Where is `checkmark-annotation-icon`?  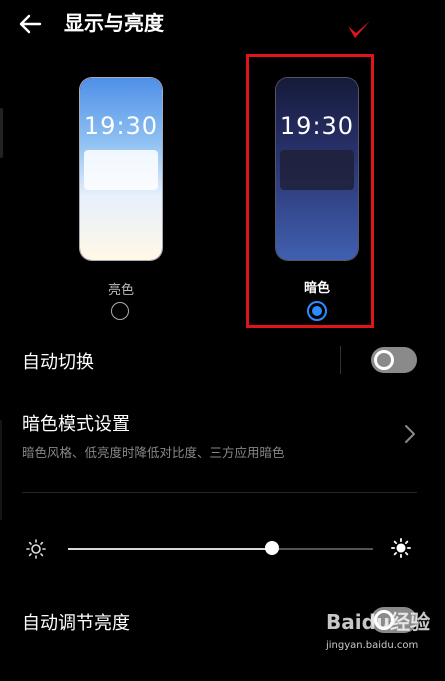 checkmark-annotation-icon is located at coordinates (359, 29).